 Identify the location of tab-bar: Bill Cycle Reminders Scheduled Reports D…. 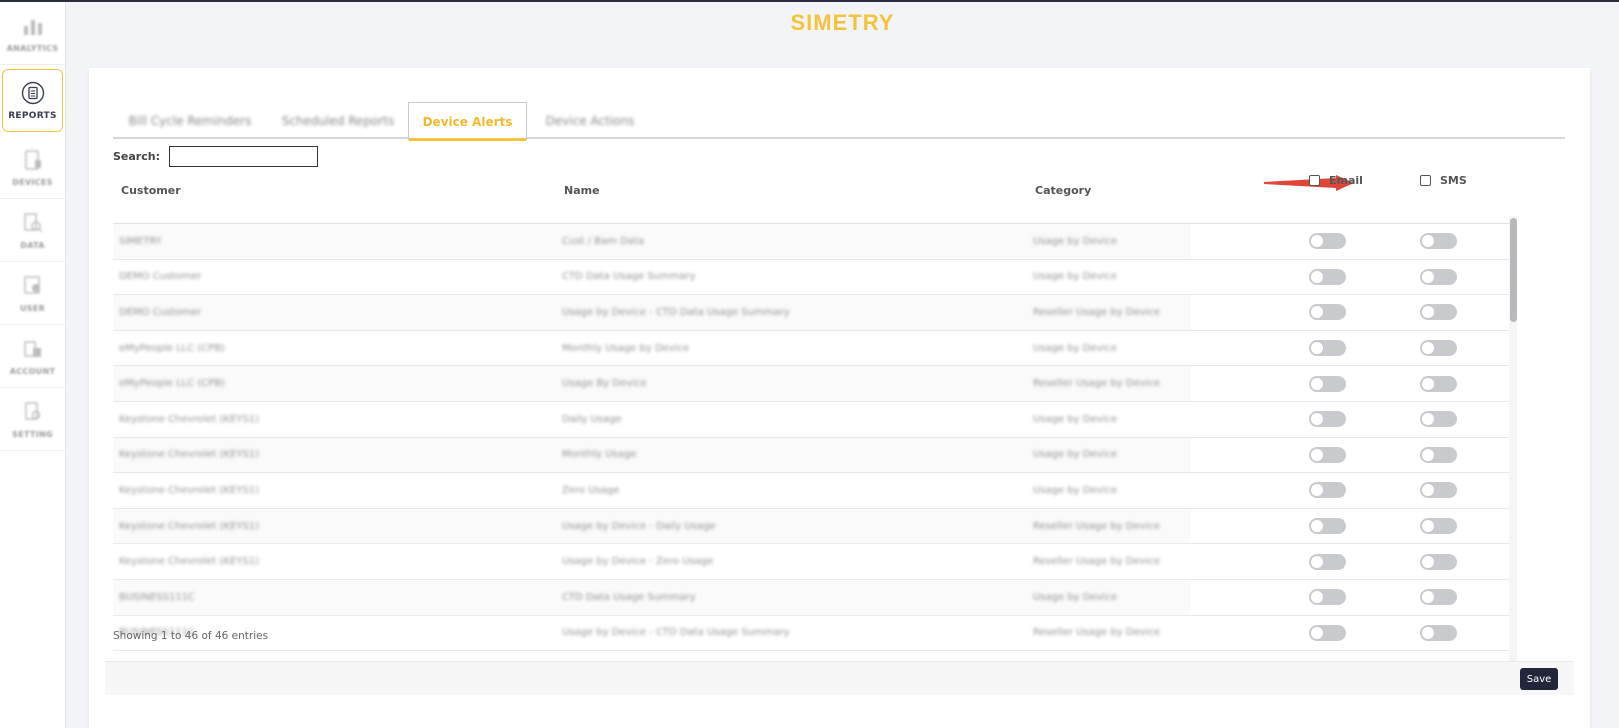
(839, 121).